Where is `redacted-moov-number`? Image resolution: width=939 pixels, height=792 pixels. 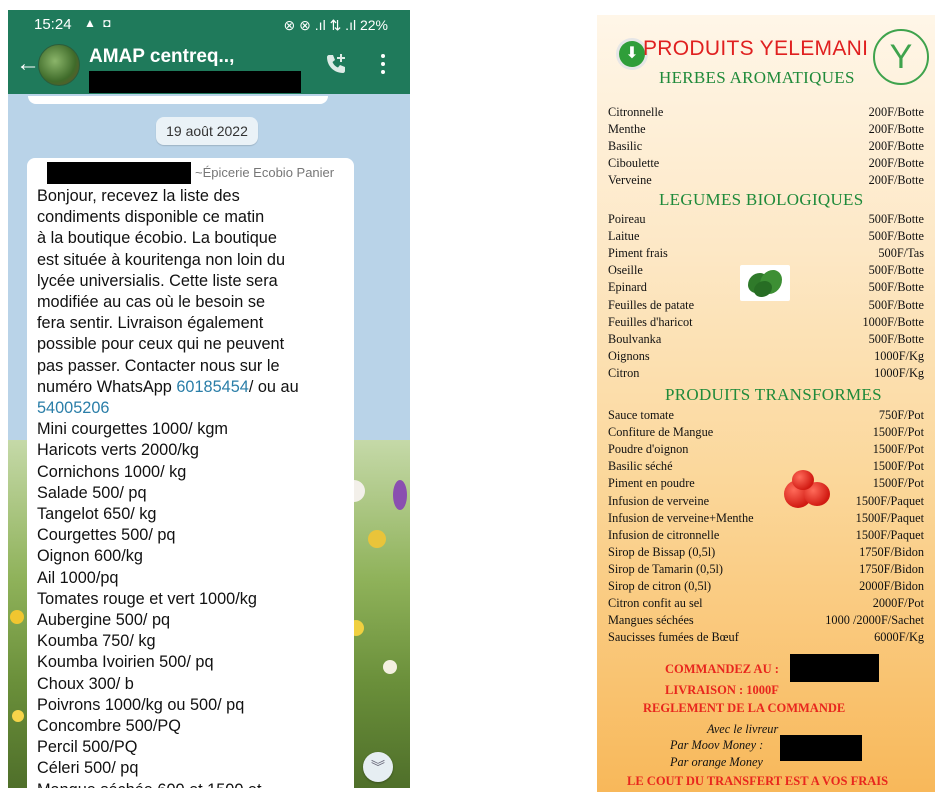
redacted-moov-number is located at coordinates (821, 748).